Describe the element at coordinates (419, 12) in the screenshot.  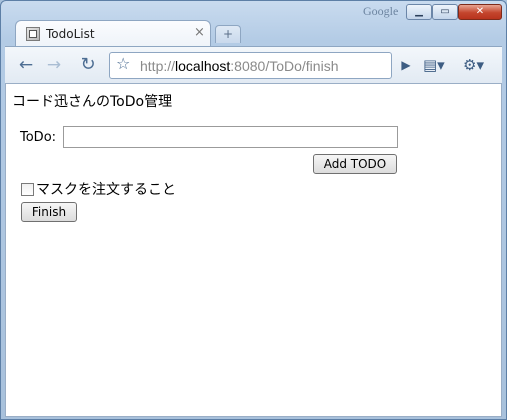
I see `minimize-button: ▁` at that location.